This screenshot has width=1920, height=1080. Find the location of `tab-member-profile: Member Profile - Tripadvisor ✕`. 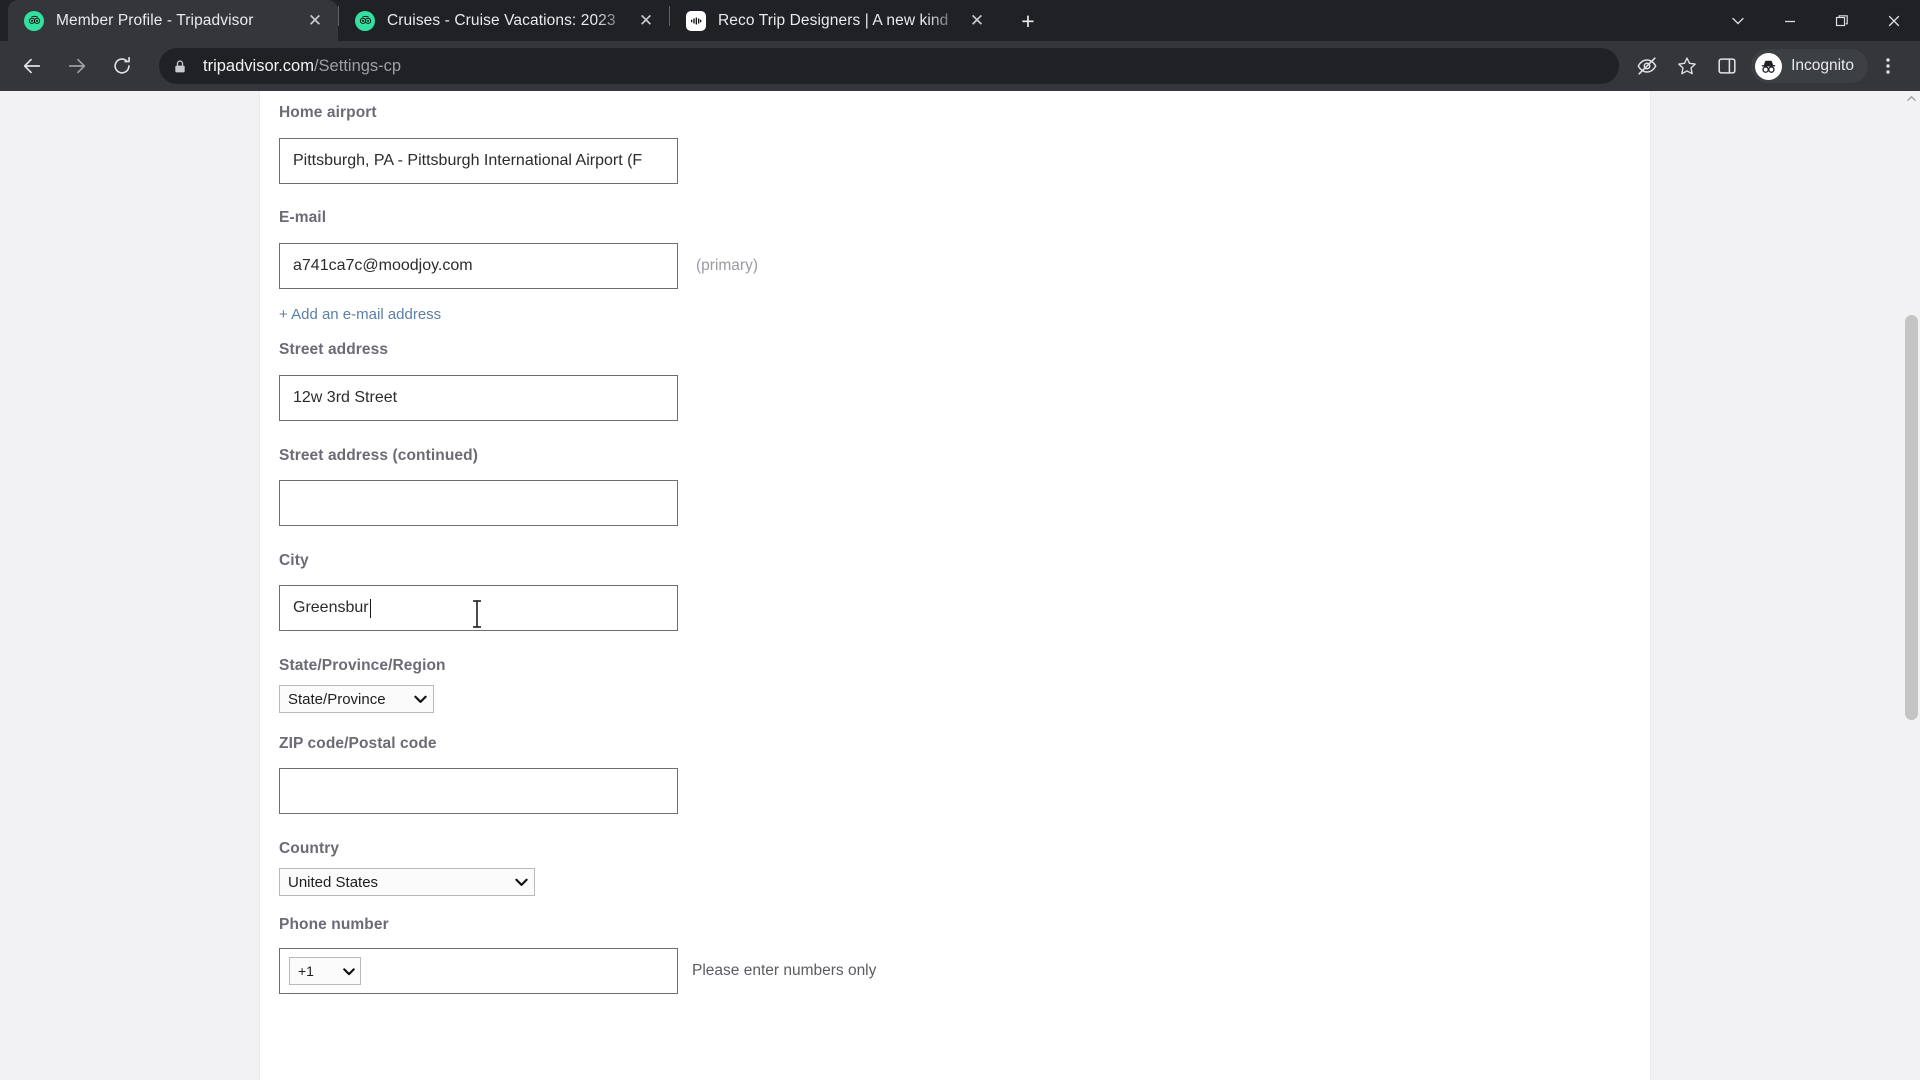

tab-member-profile: Member Profile - Tripadvisor ✕ is located at coordinates (173, 20).